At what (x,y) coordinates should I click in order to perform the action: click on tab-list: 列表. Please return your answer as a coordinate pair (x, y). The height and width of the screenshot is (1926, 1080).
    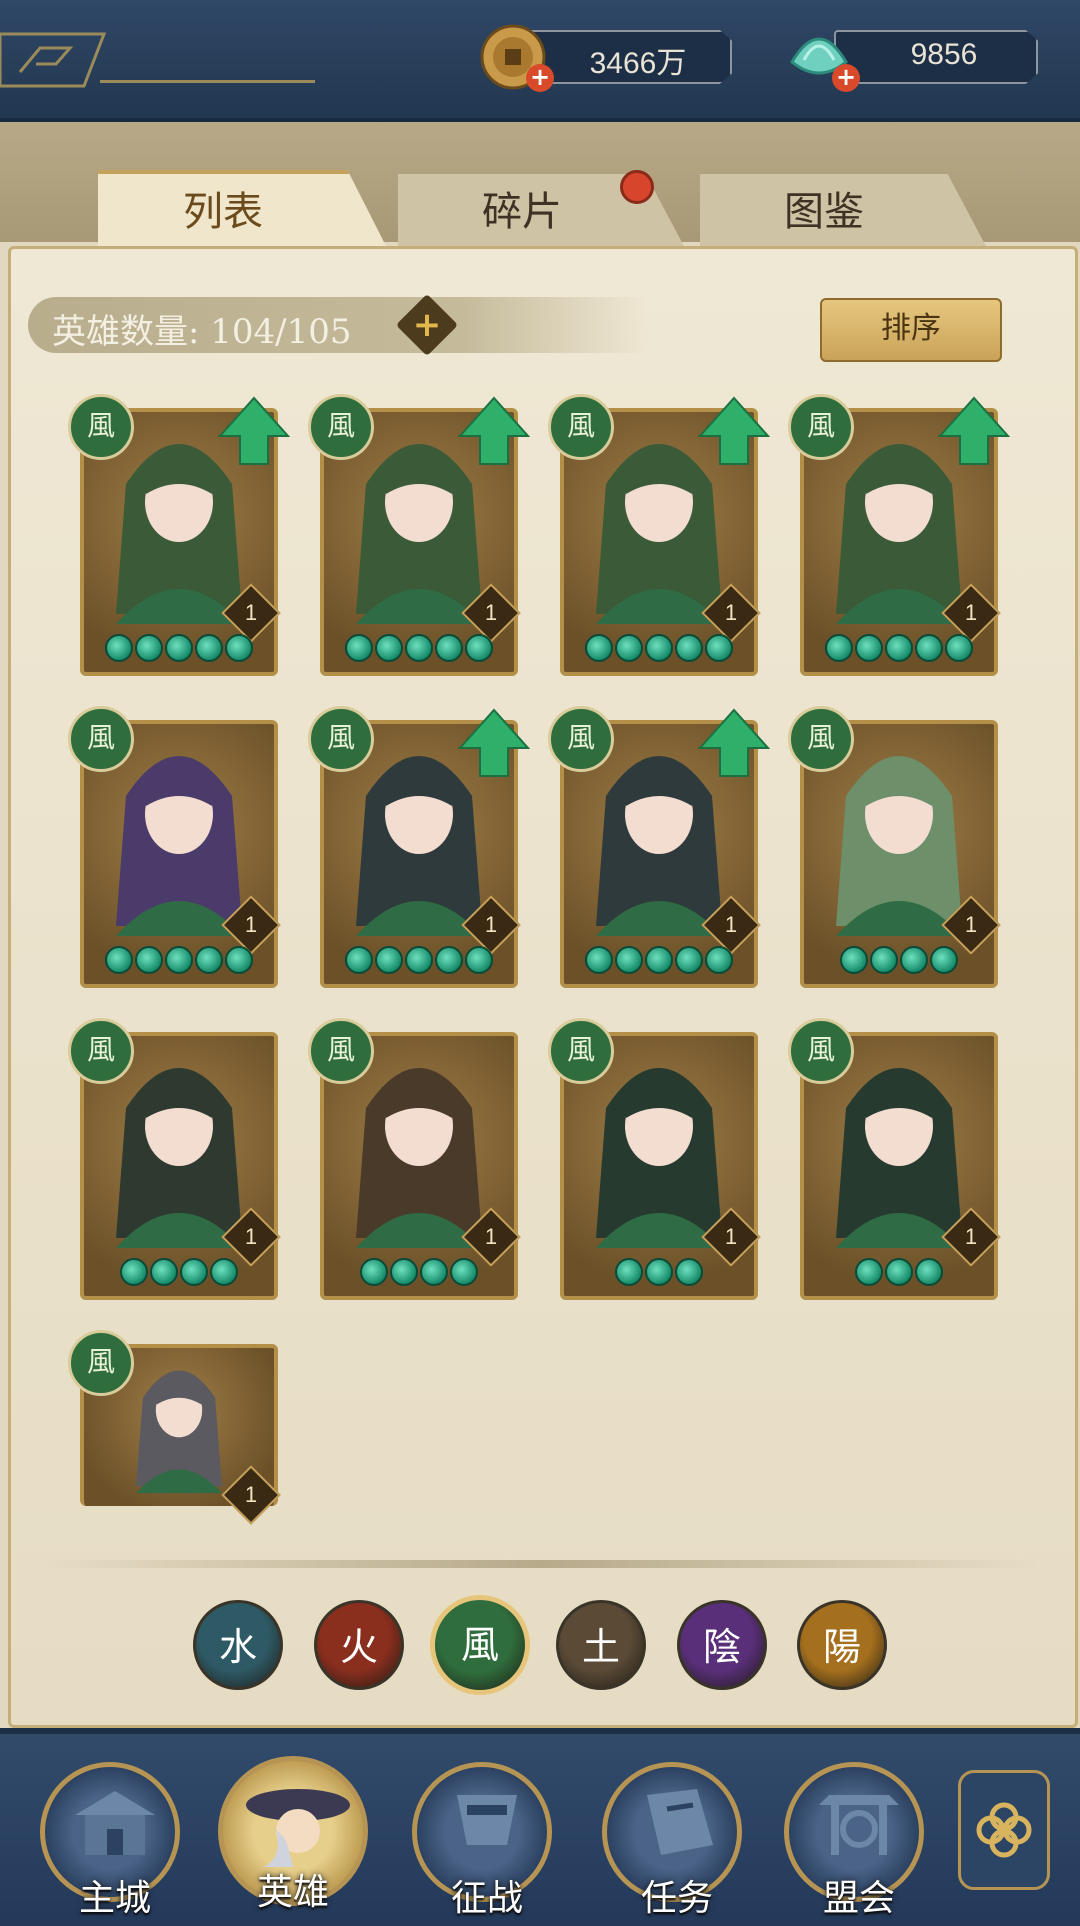
    Looking at the image, I should click on (243, 210).